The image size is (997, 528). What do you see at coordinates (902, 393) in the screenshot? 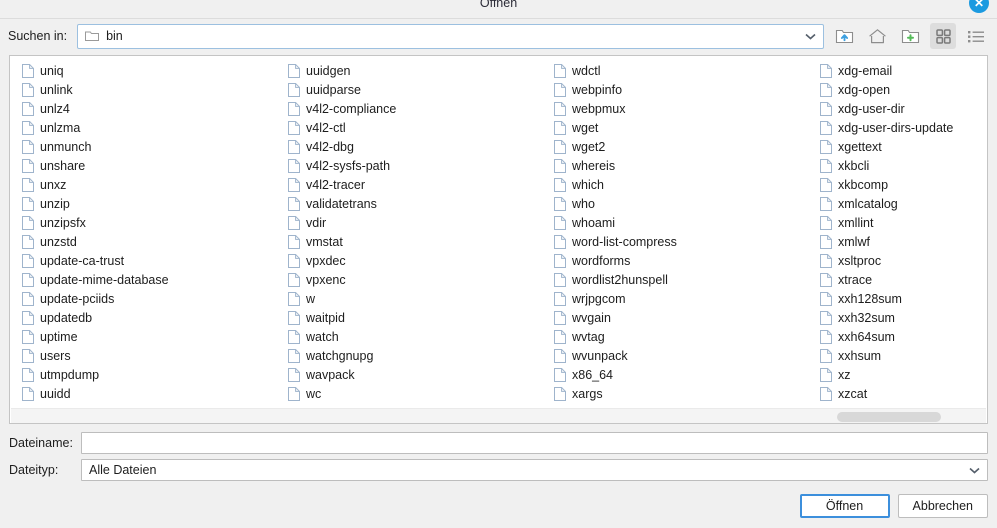
I see `list-item: xzcat` at bounding box center [902, 393].